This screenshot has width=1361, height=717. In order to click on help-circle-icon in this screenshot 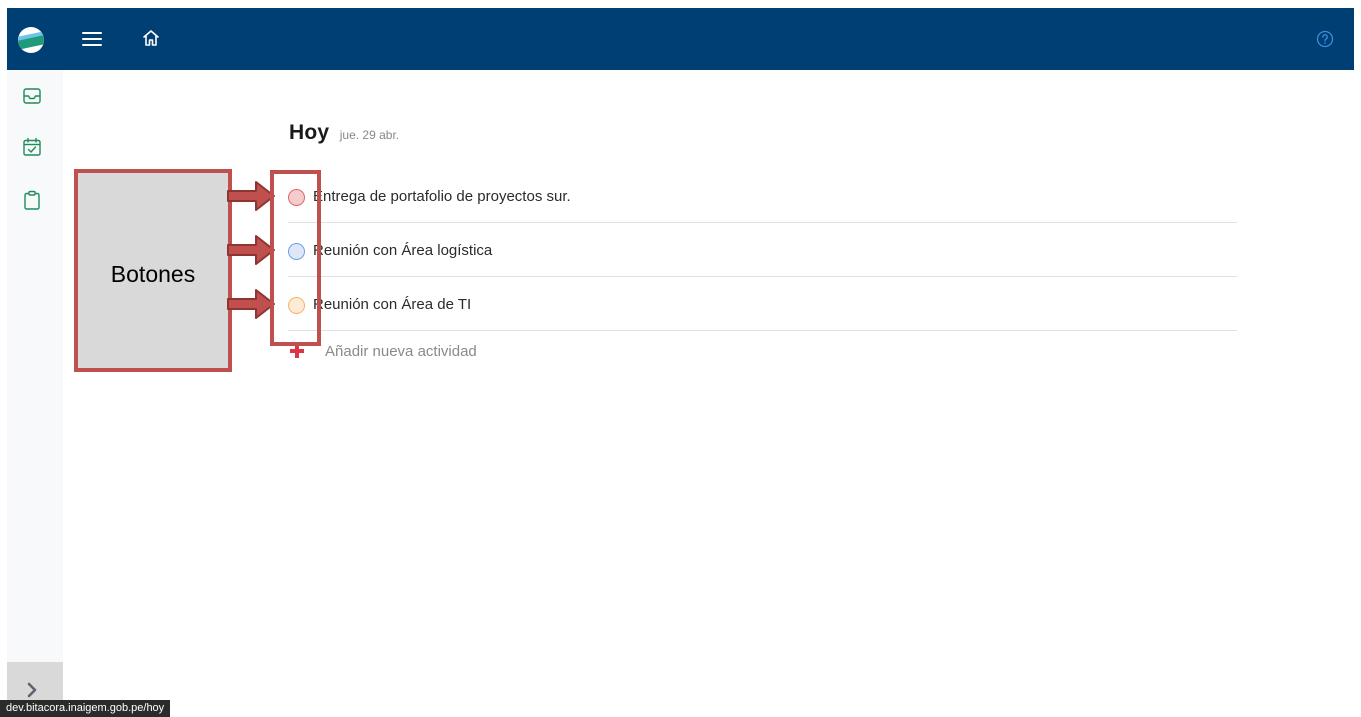, I will do `click(1325, 39)`.